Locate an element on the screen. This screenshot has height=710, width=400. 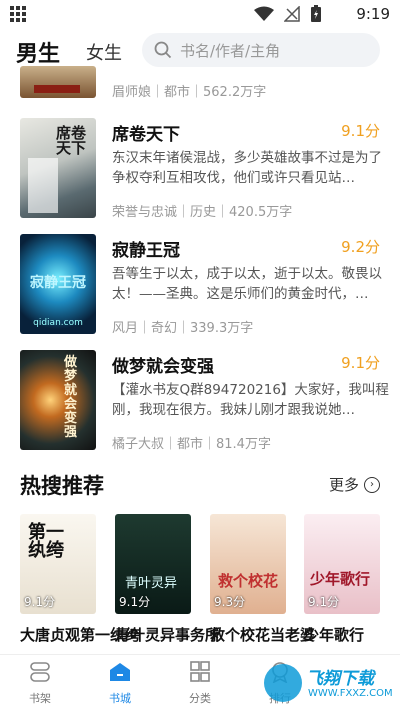
search-input: 书名/作者/主角 is located at coordinates (261, 50).